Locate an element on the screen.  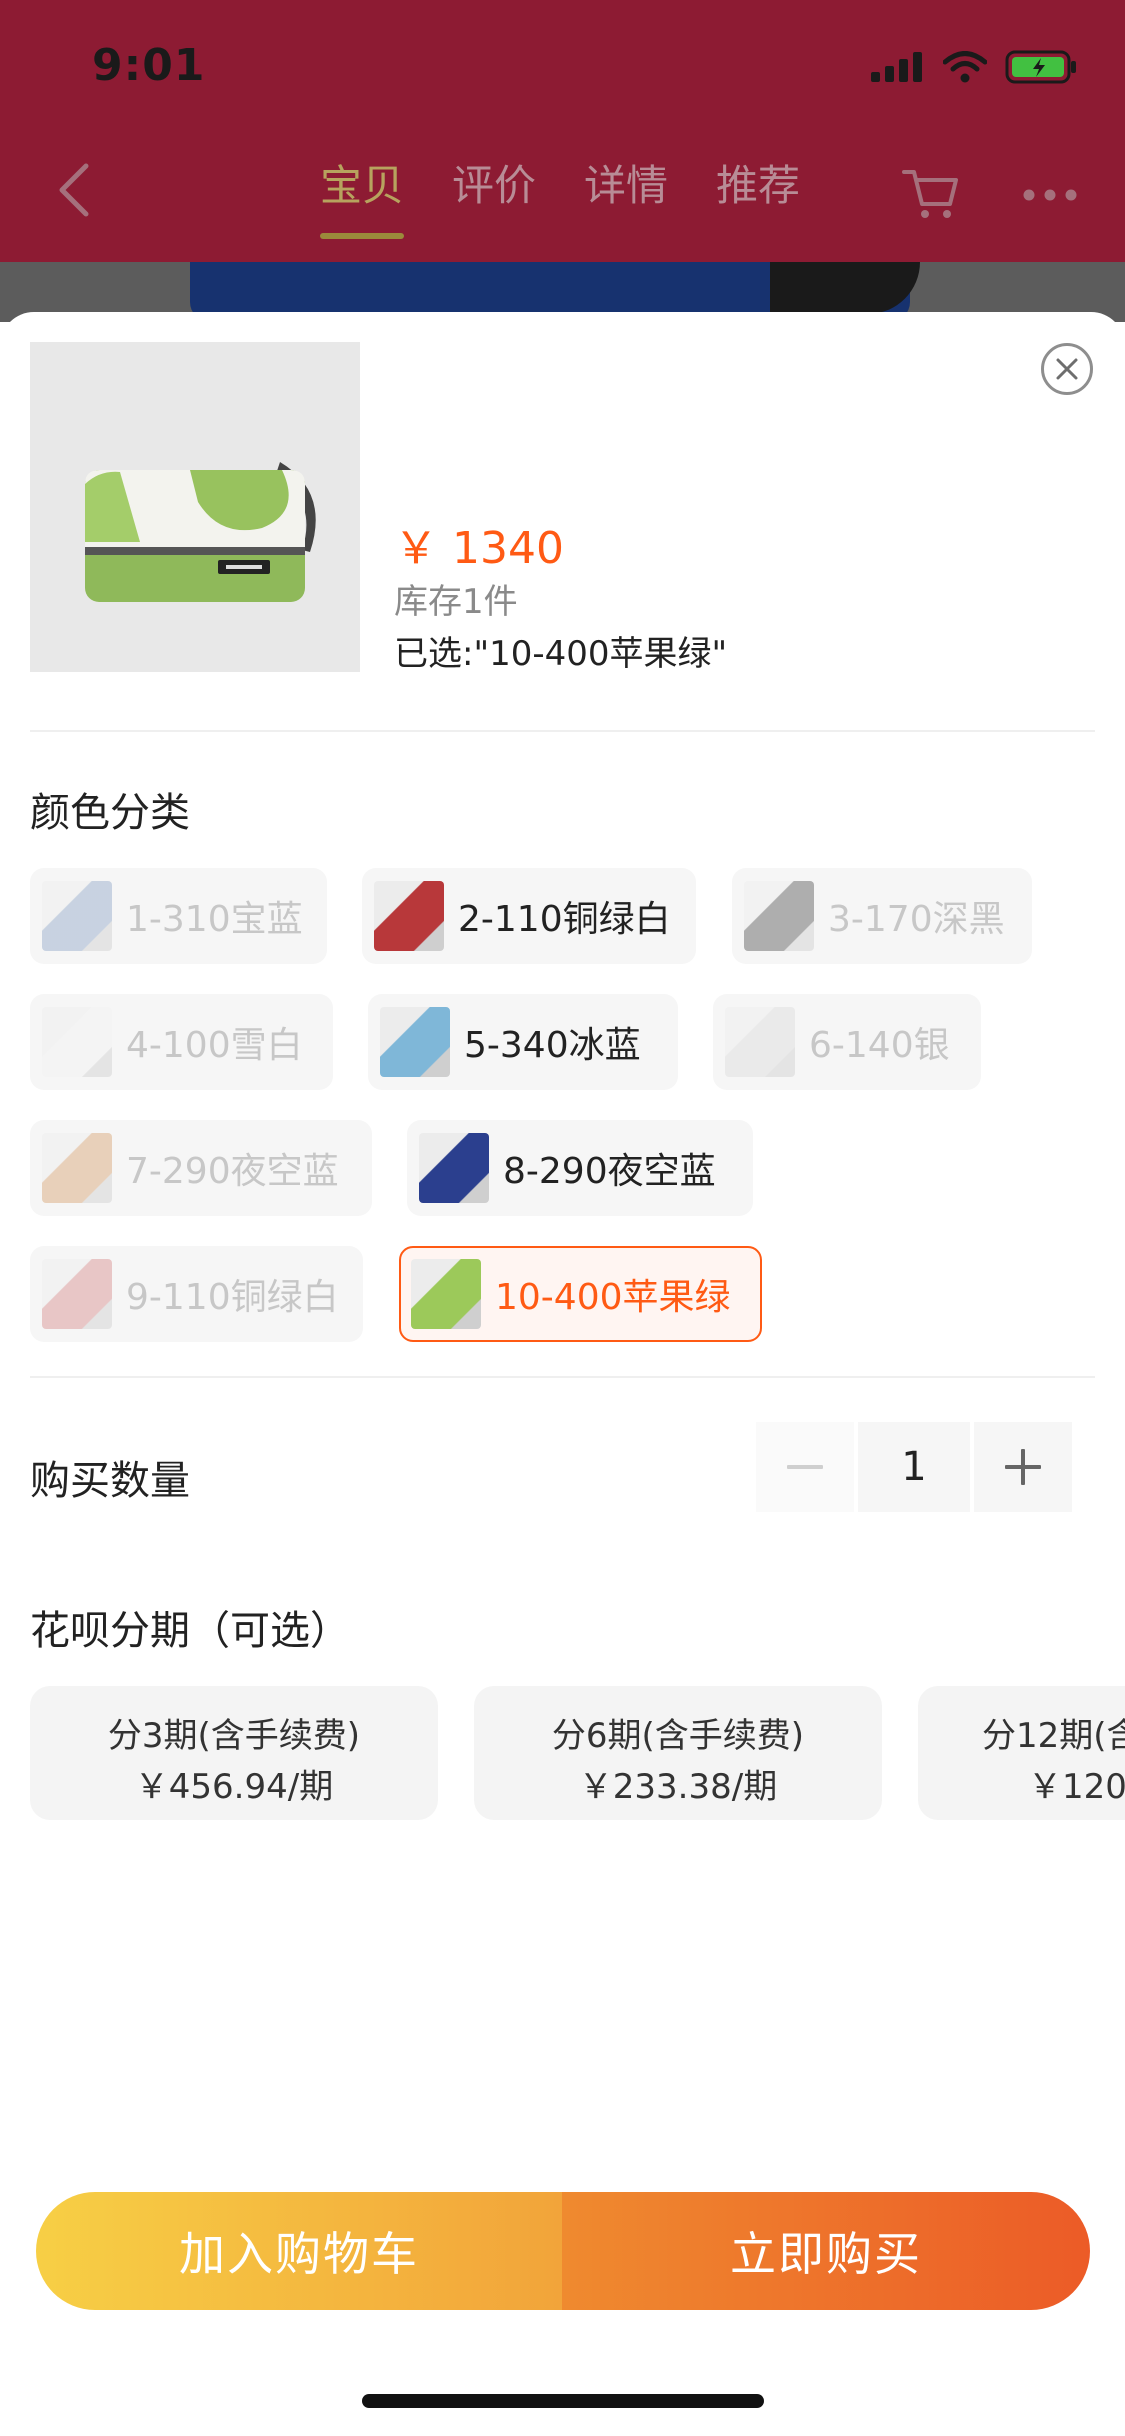
selected-variant: 已选:"10-400苹果绿" is located at coordinates (561, 654).